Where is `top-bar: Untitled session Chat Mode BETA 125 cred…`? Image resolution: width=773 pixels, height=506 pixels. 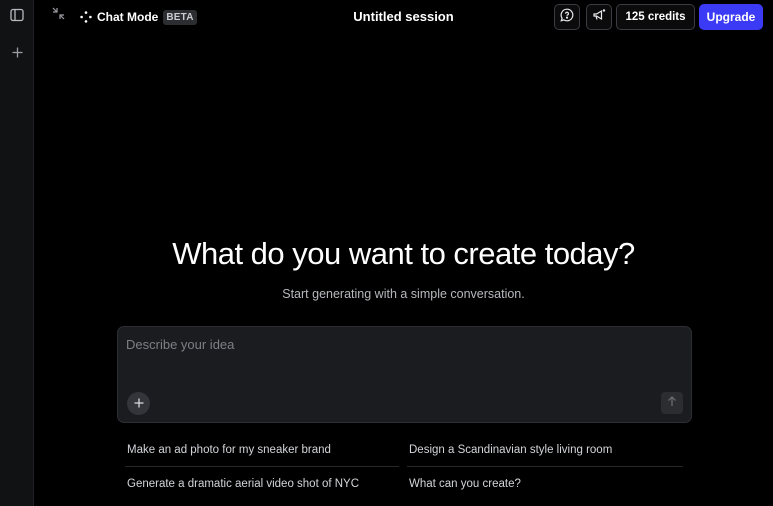 top-bar: Untitled session Chat Mode BETA 125 cred… is located at coordinates (403, 17).